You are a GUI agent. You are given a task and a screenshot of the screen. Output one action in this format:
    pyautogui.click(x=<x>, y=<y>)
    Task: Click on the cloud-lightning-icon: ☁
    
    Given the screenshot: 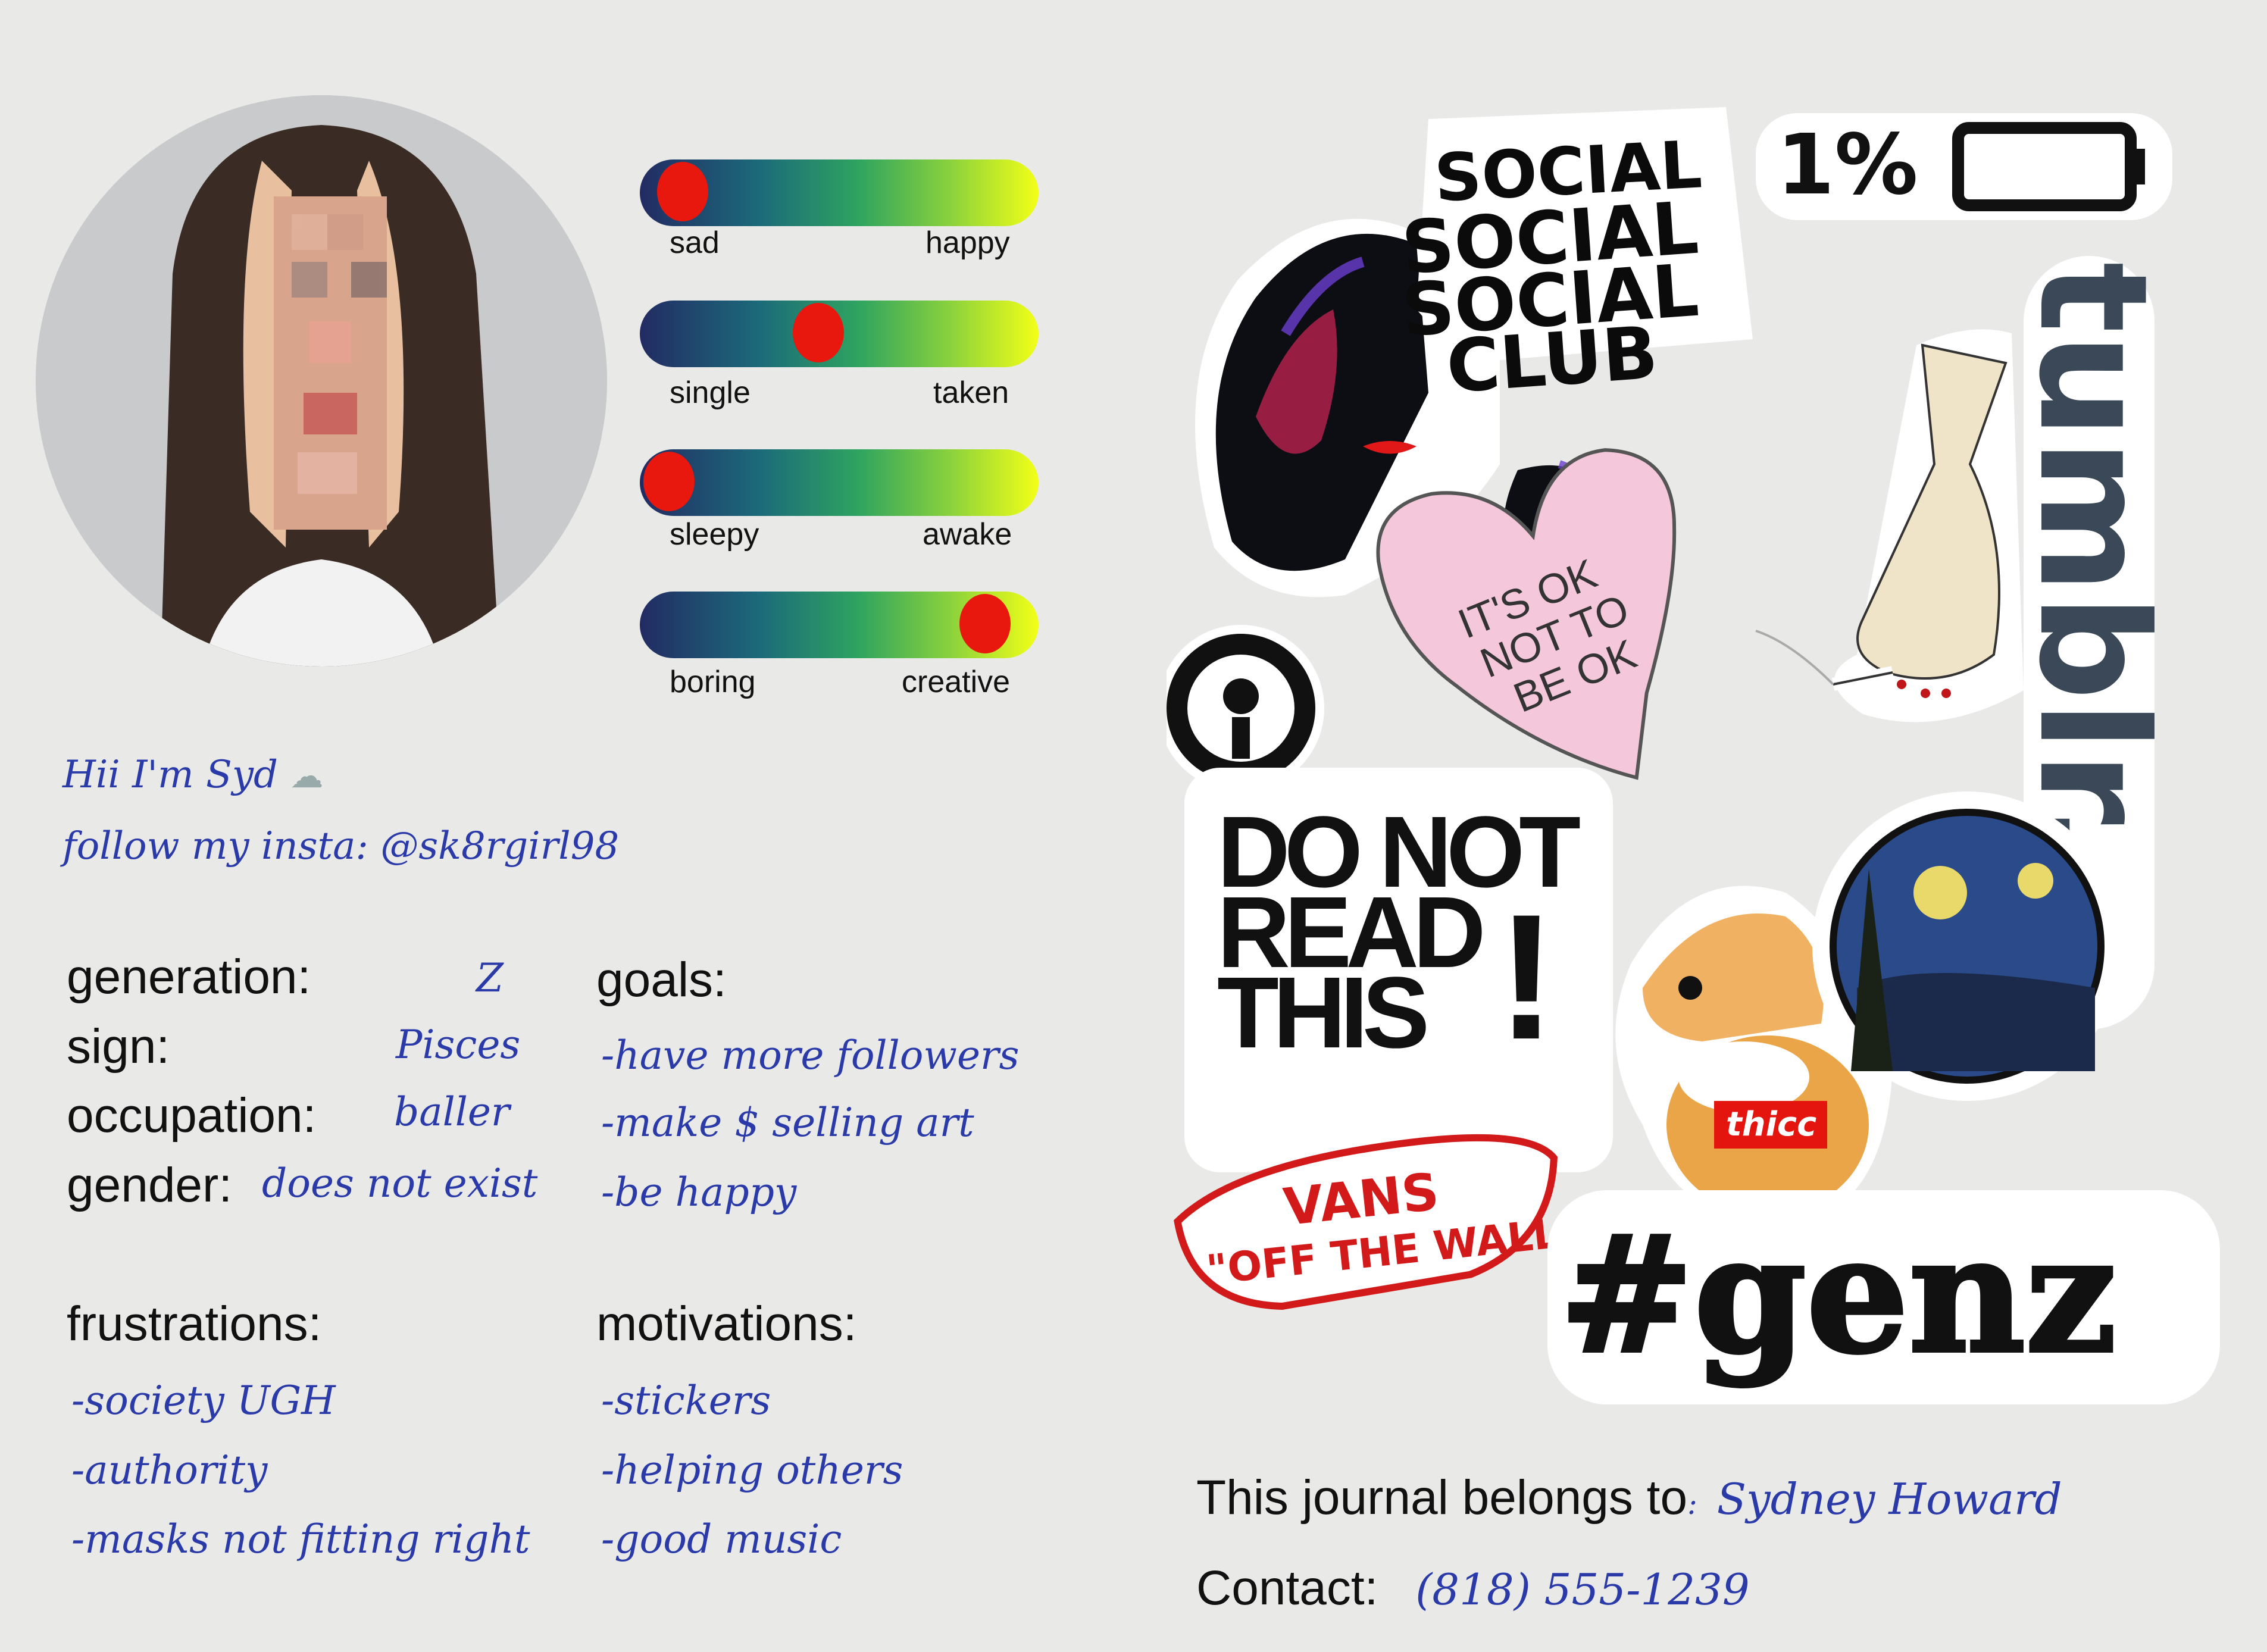 What is the action you would take?
    pyautogui.click(x=307, y=776)
    